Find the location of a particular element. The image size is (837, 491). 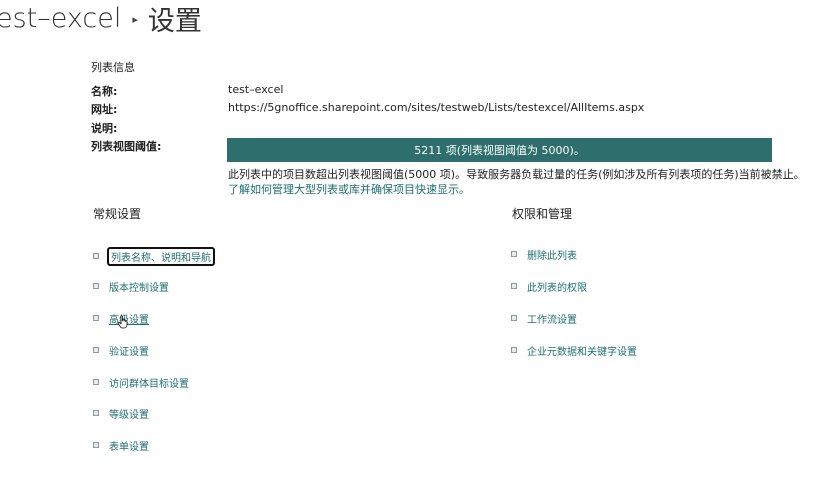

link-list-name-description-navigation: 列表名称、说明和导航 is located at coordinates (154, 256).